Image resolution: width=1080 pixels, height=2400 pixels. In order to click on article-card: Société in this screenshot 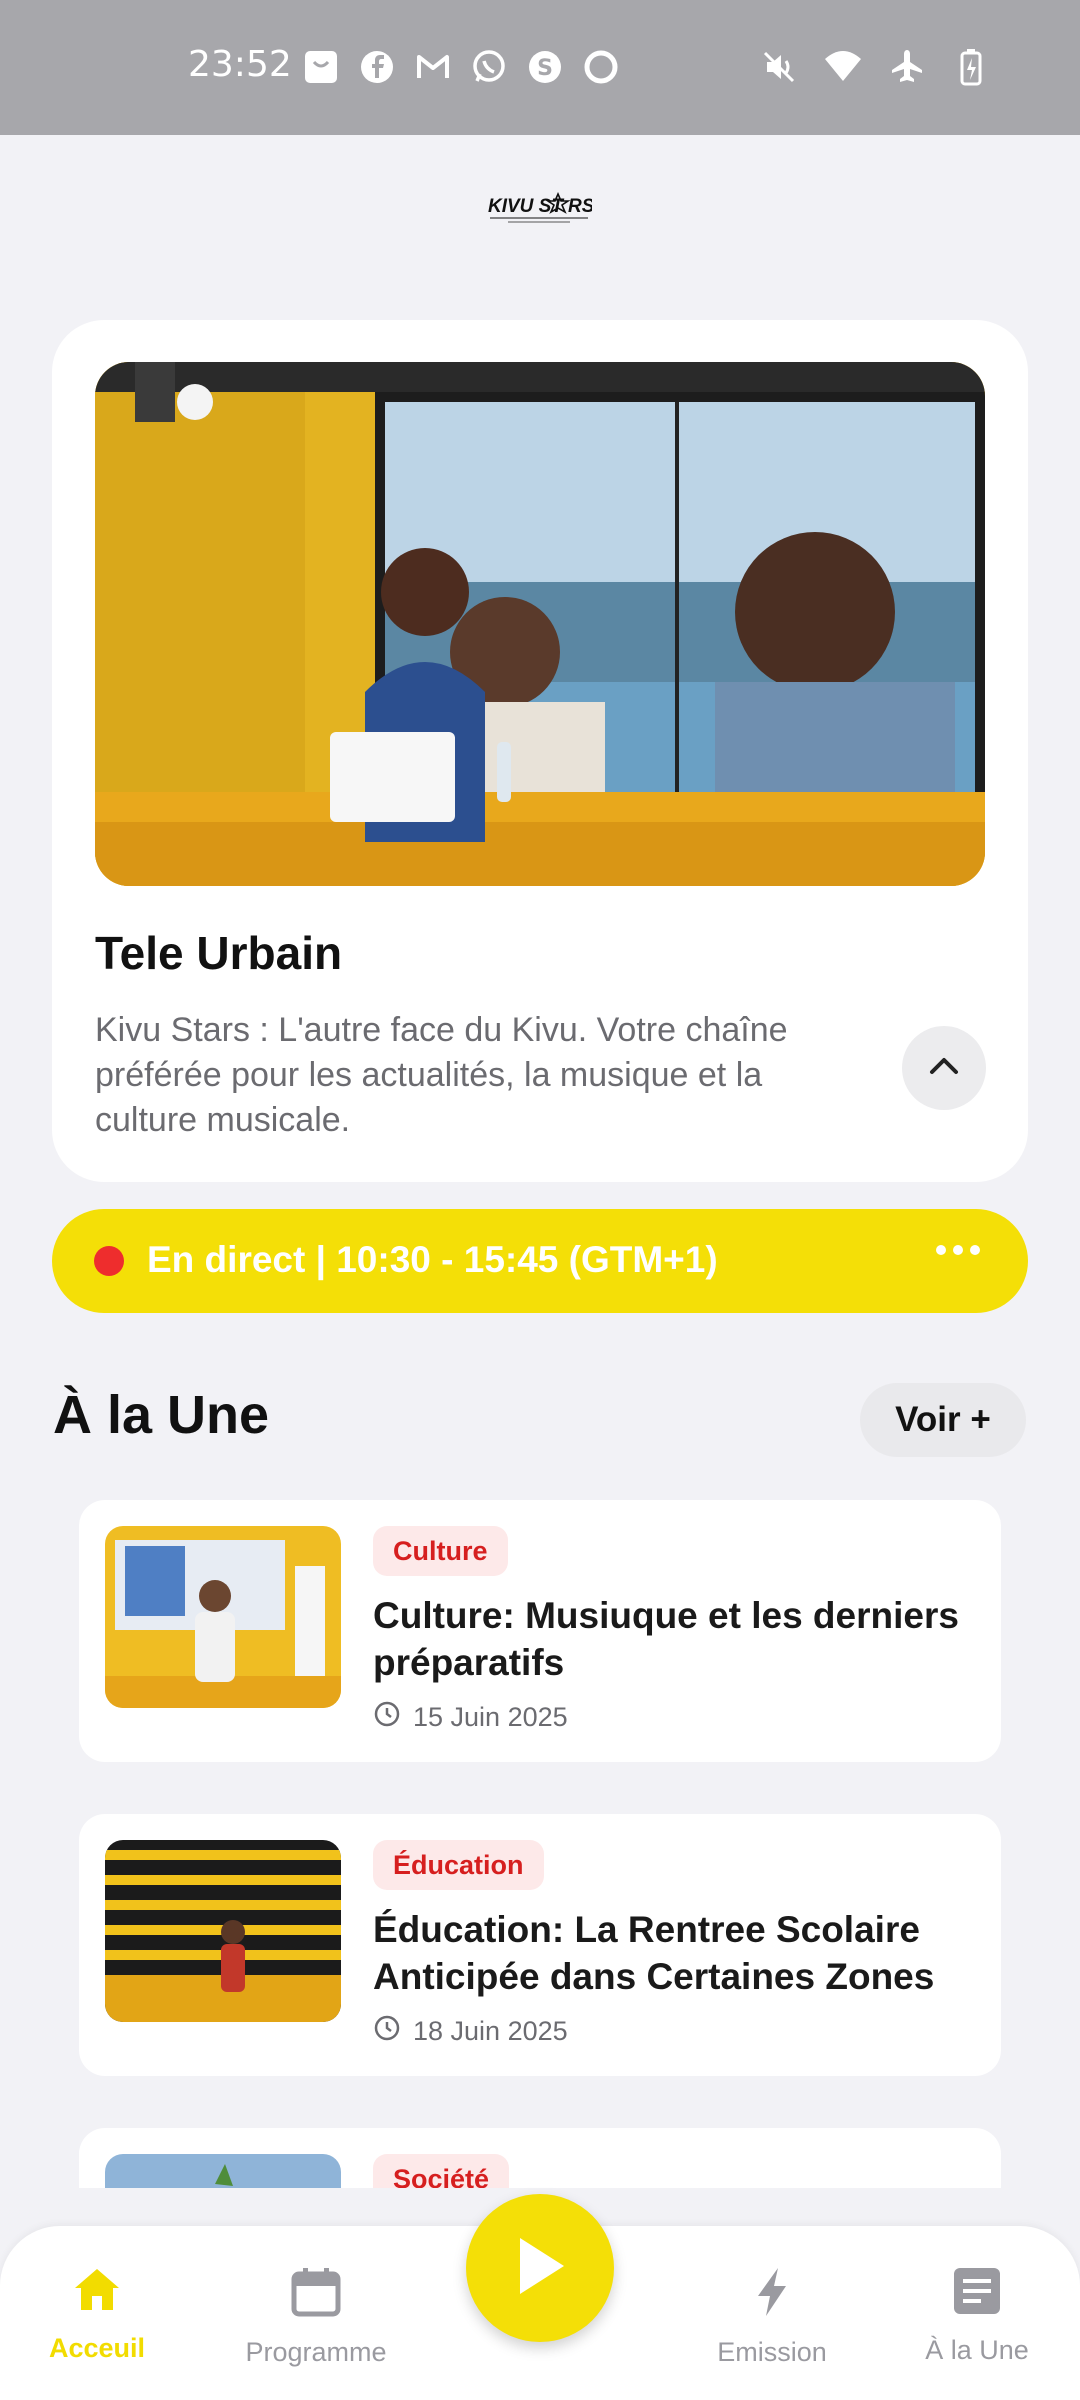, I will do `click(540, 2158)`.